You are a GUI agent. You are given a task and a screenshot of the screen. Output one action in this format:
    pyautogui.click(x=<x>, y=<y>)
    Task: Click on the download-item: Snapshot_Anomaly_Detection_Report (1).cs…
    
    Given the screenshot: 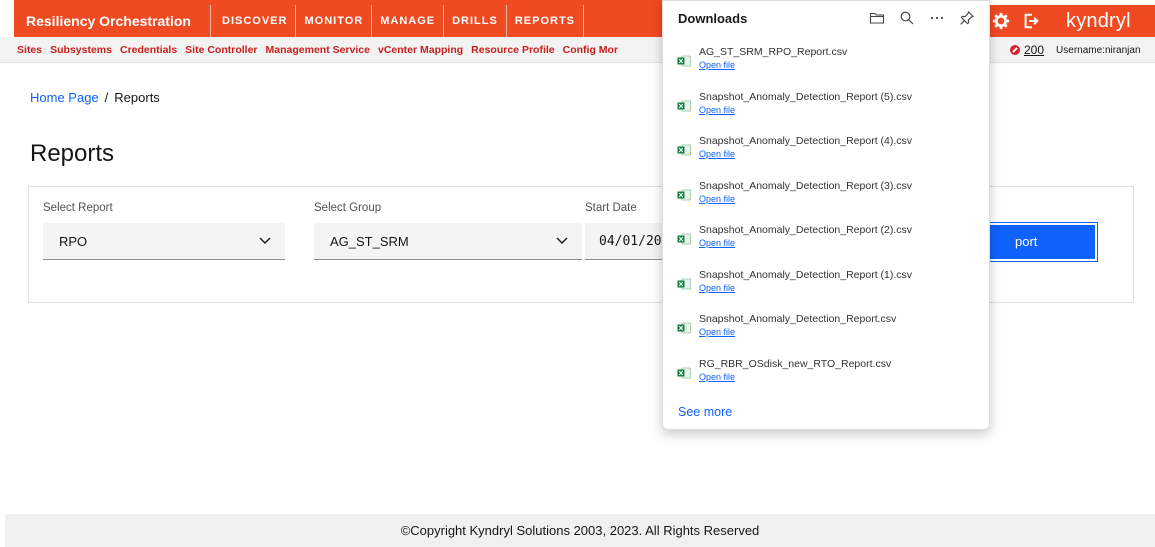 What is the action you would take?
    pyautogui.click(x=826, y=286)
    